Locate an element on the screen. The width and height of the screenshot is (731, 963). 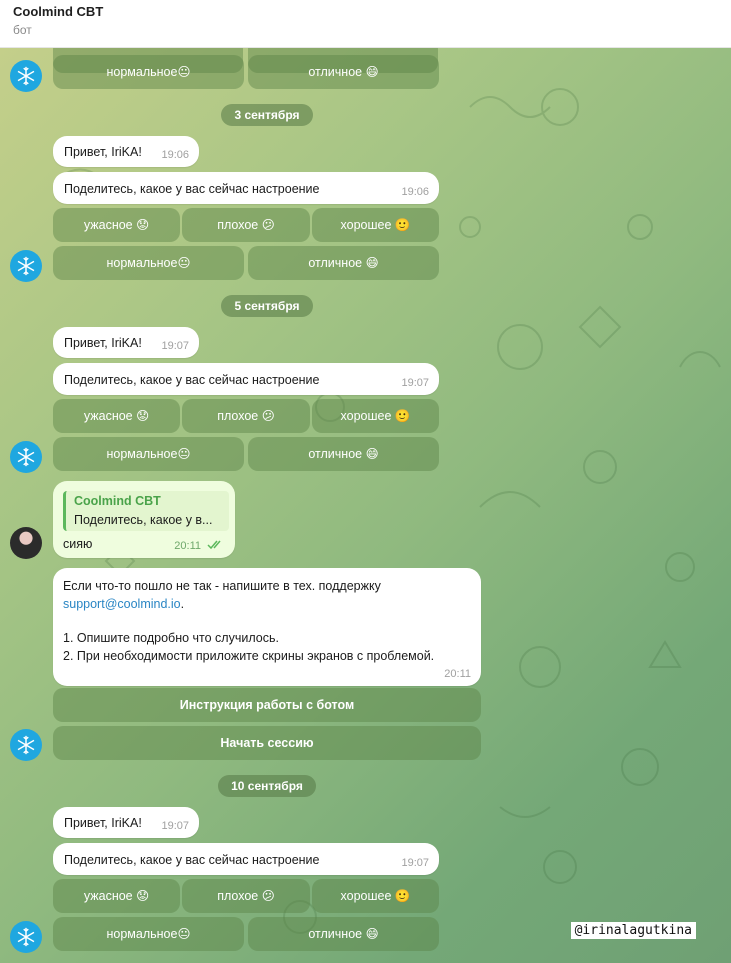
date-separator: 3 сентября is located at coordinates (267, 115).